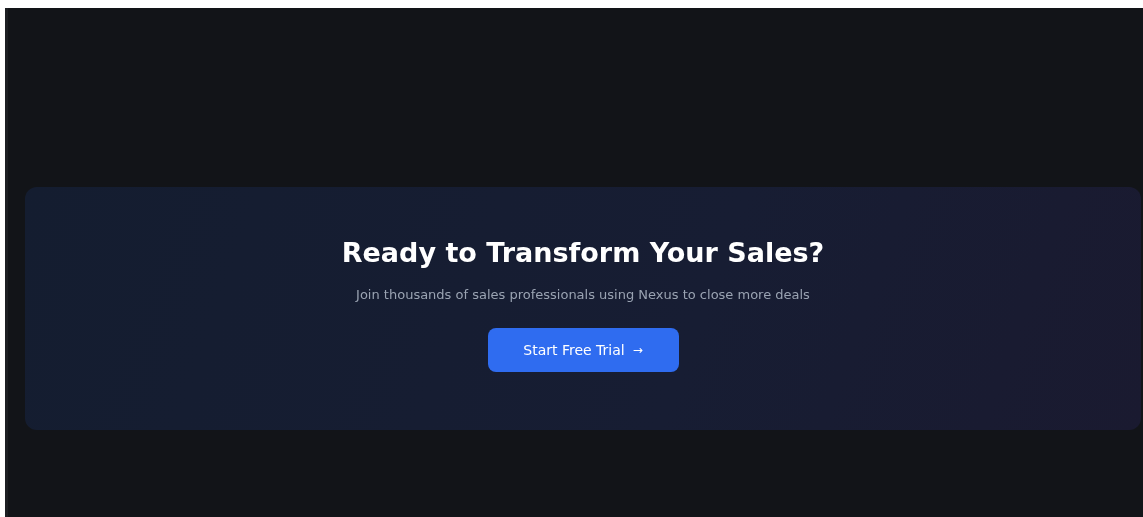 This screenshot has width=1143, height=517. Describe the element at coordinates (637, 350) in the screenshot. I see `arrow-icon: →` at that location.